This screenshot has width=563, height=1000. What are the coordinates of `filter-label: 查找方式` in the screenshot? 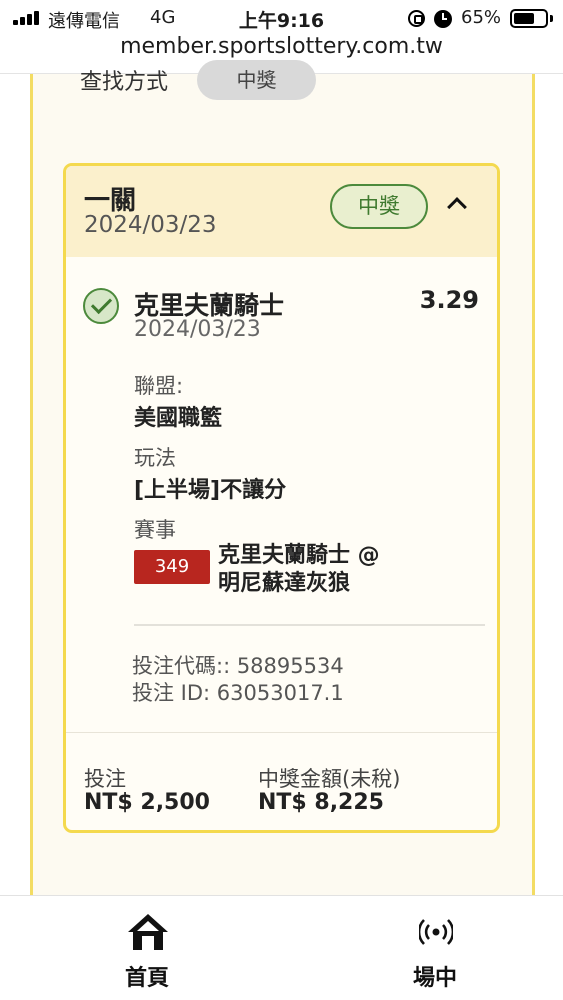 It's located at (124, 82).